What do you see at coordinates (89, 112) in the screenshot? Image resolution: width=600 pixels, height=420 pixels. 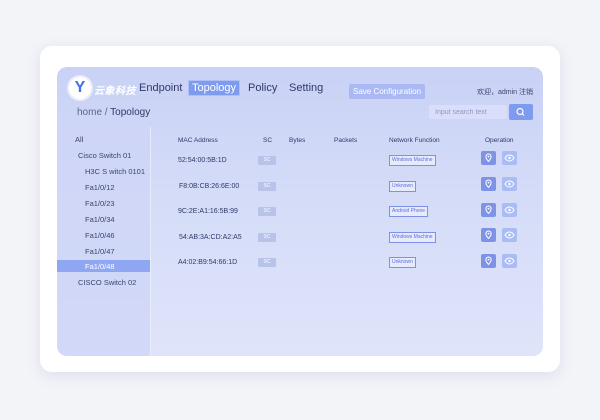 I see `breadcrumb-home: home` at bounding box center [89, 112].